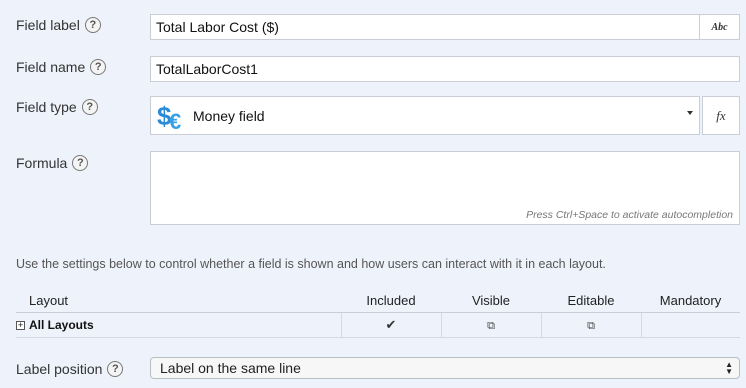  I want to click on formula-row-label: Formula ?, so click(52, 163).